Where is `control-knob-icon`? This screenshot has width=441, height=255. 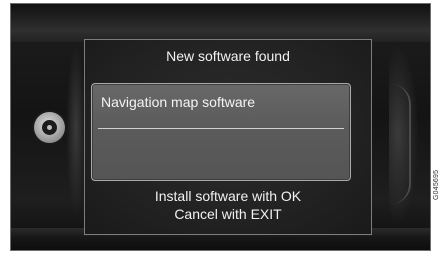
control-knob-icon is located at coordinates (49, 127).